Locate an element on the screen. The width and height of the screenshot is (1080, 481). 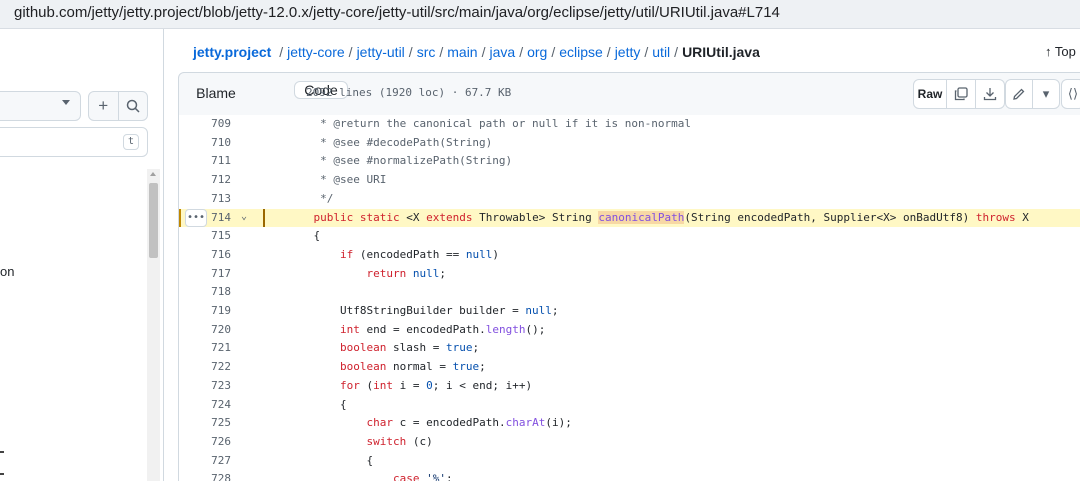
line-number: 719 is located at coordinates (217, 310).